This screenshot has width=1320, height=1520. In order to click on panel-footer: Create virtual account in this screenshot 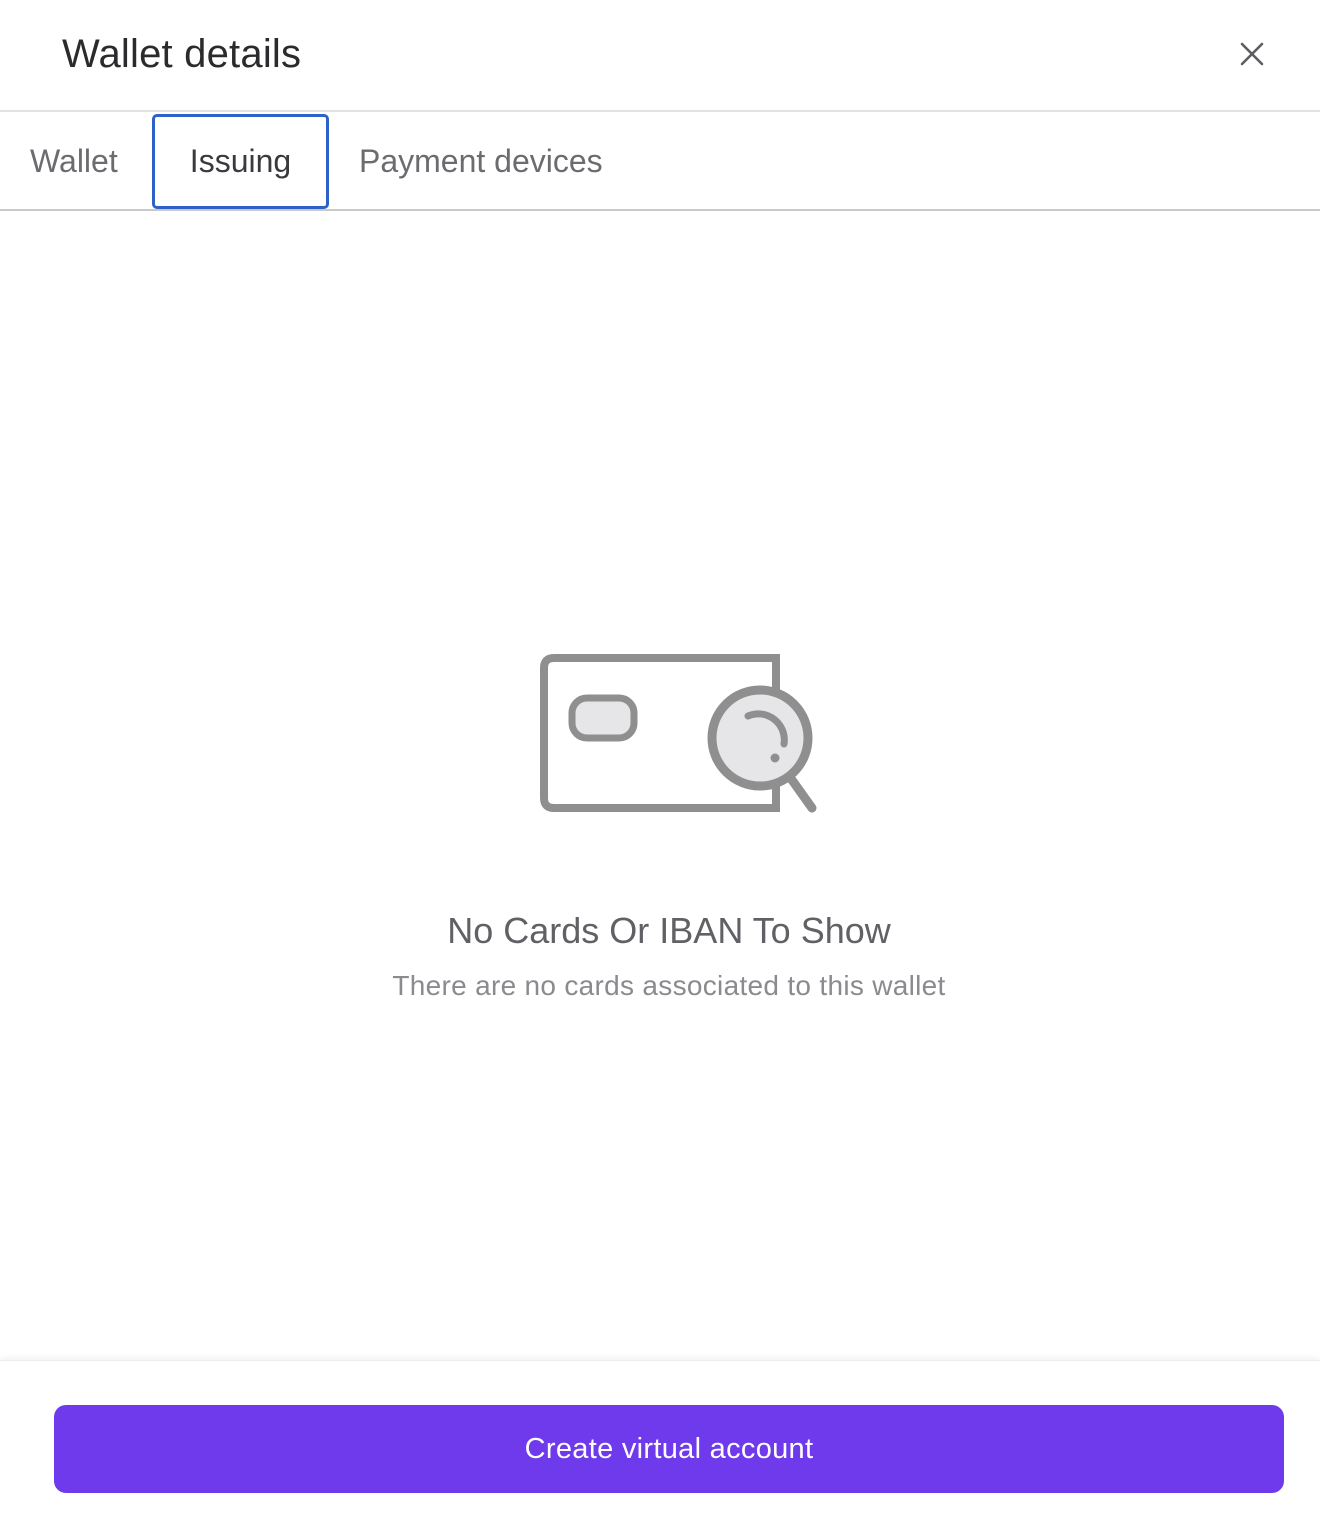, I will do `click(660, 1440)`.